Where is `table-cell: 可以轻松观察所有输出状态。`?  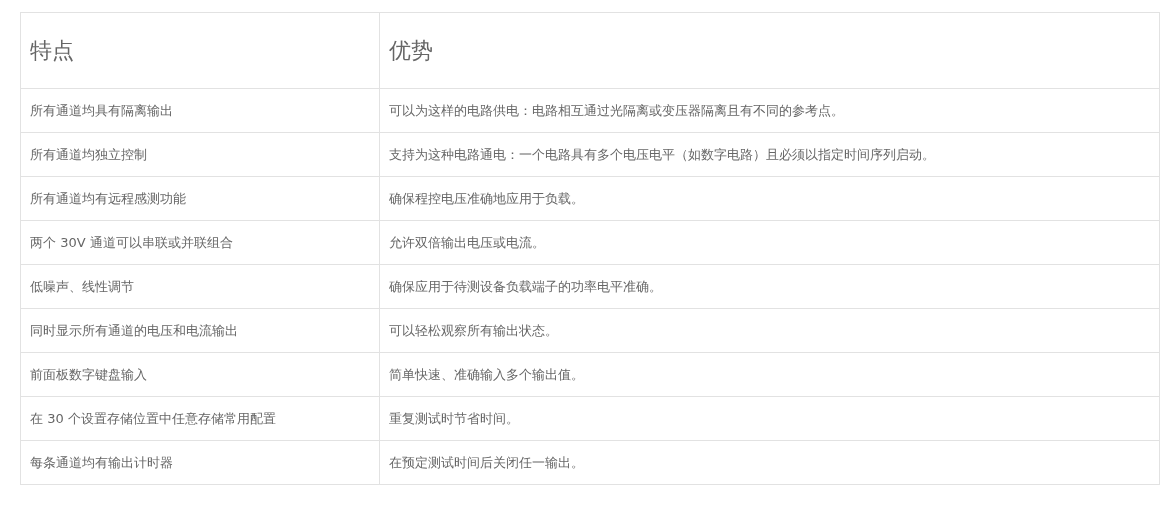
table-cell: 可以轻松观察所有输出状态。 is located at coordinates (769, 330).